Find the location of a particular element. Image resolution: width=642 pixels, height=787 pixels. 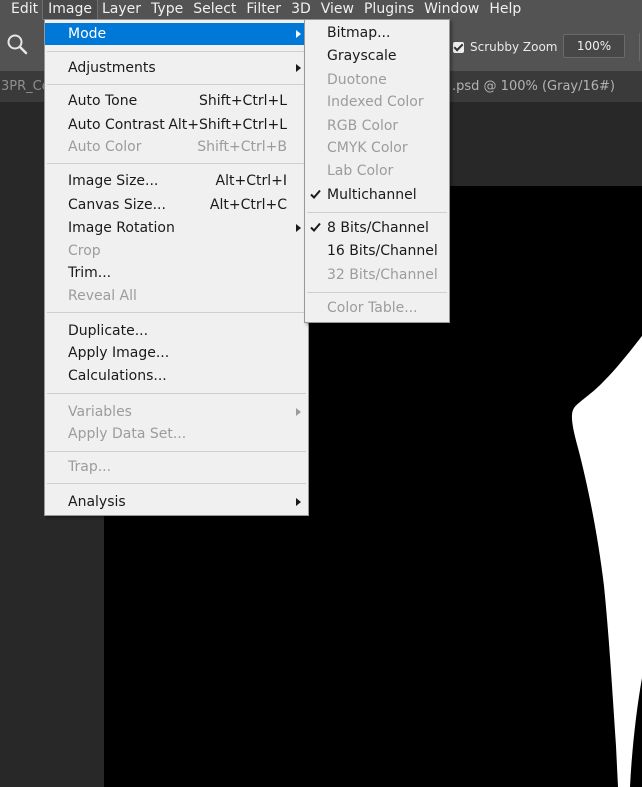

menu-item-auto-color: Auto Color Shift+Ctrl+B is located at coordinates (177, 147).